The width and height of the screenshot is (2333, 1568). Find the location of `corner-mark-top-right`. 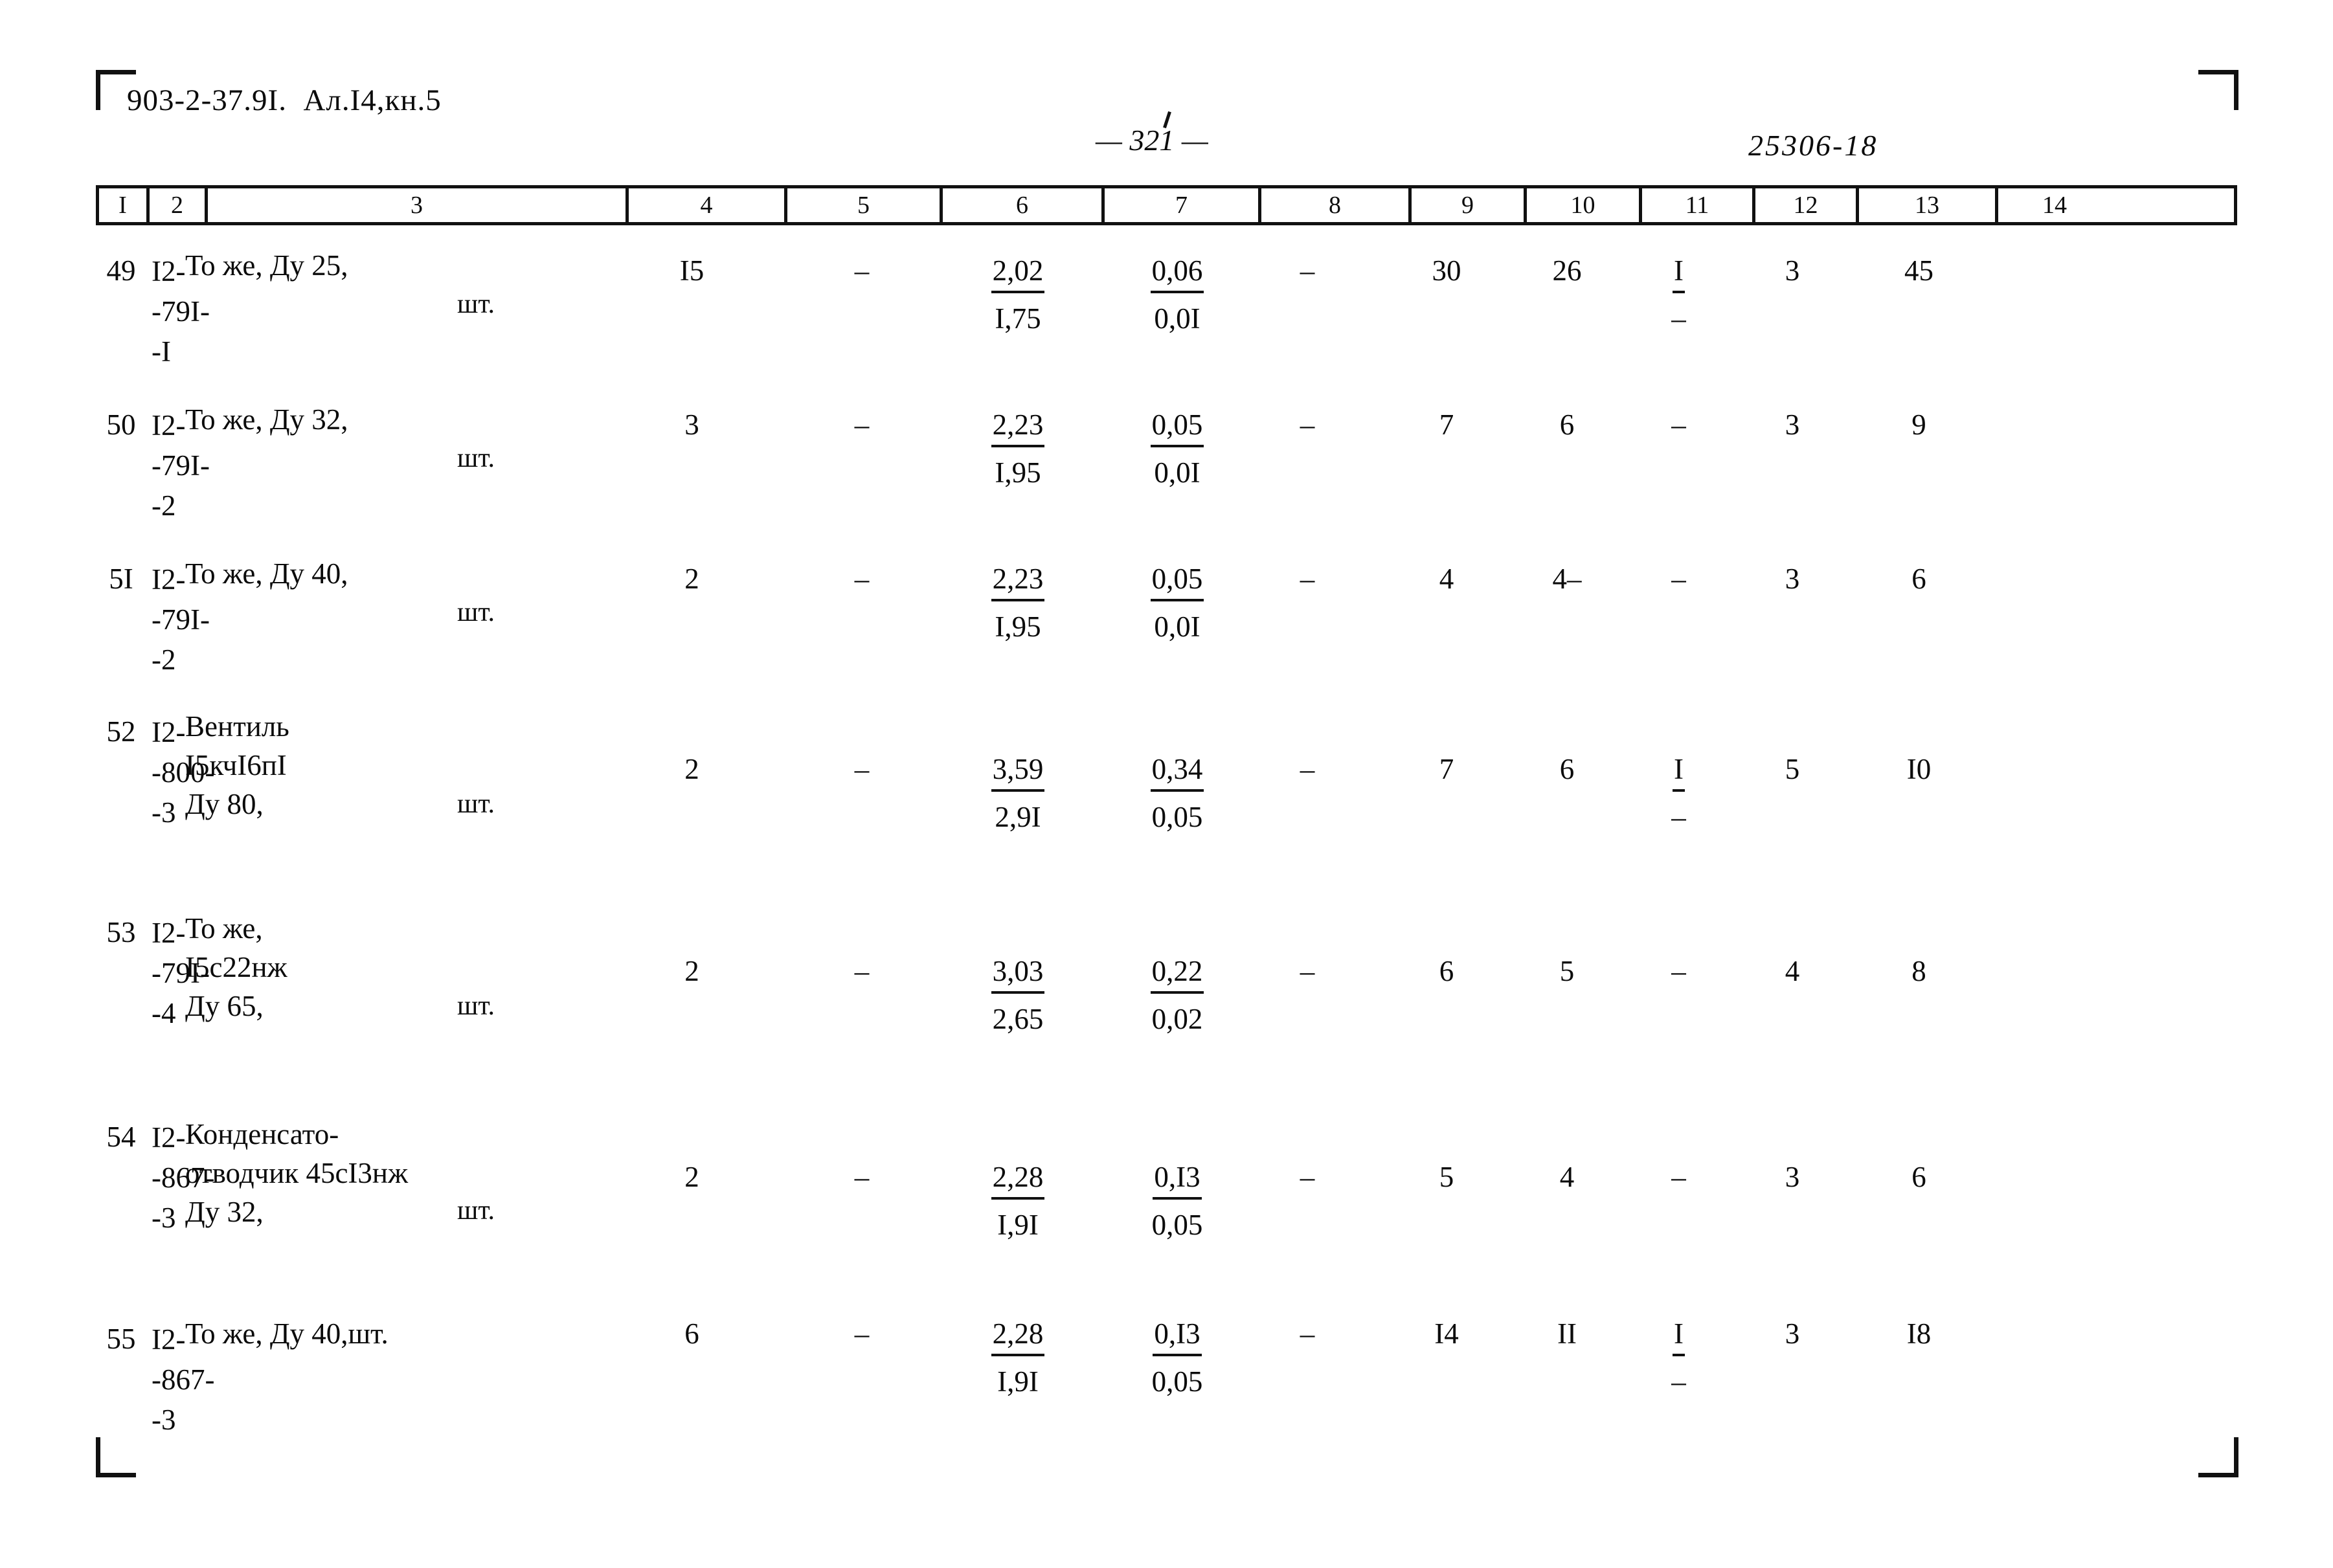

corner-mark-top-right is located at coordinates (2218, 90).